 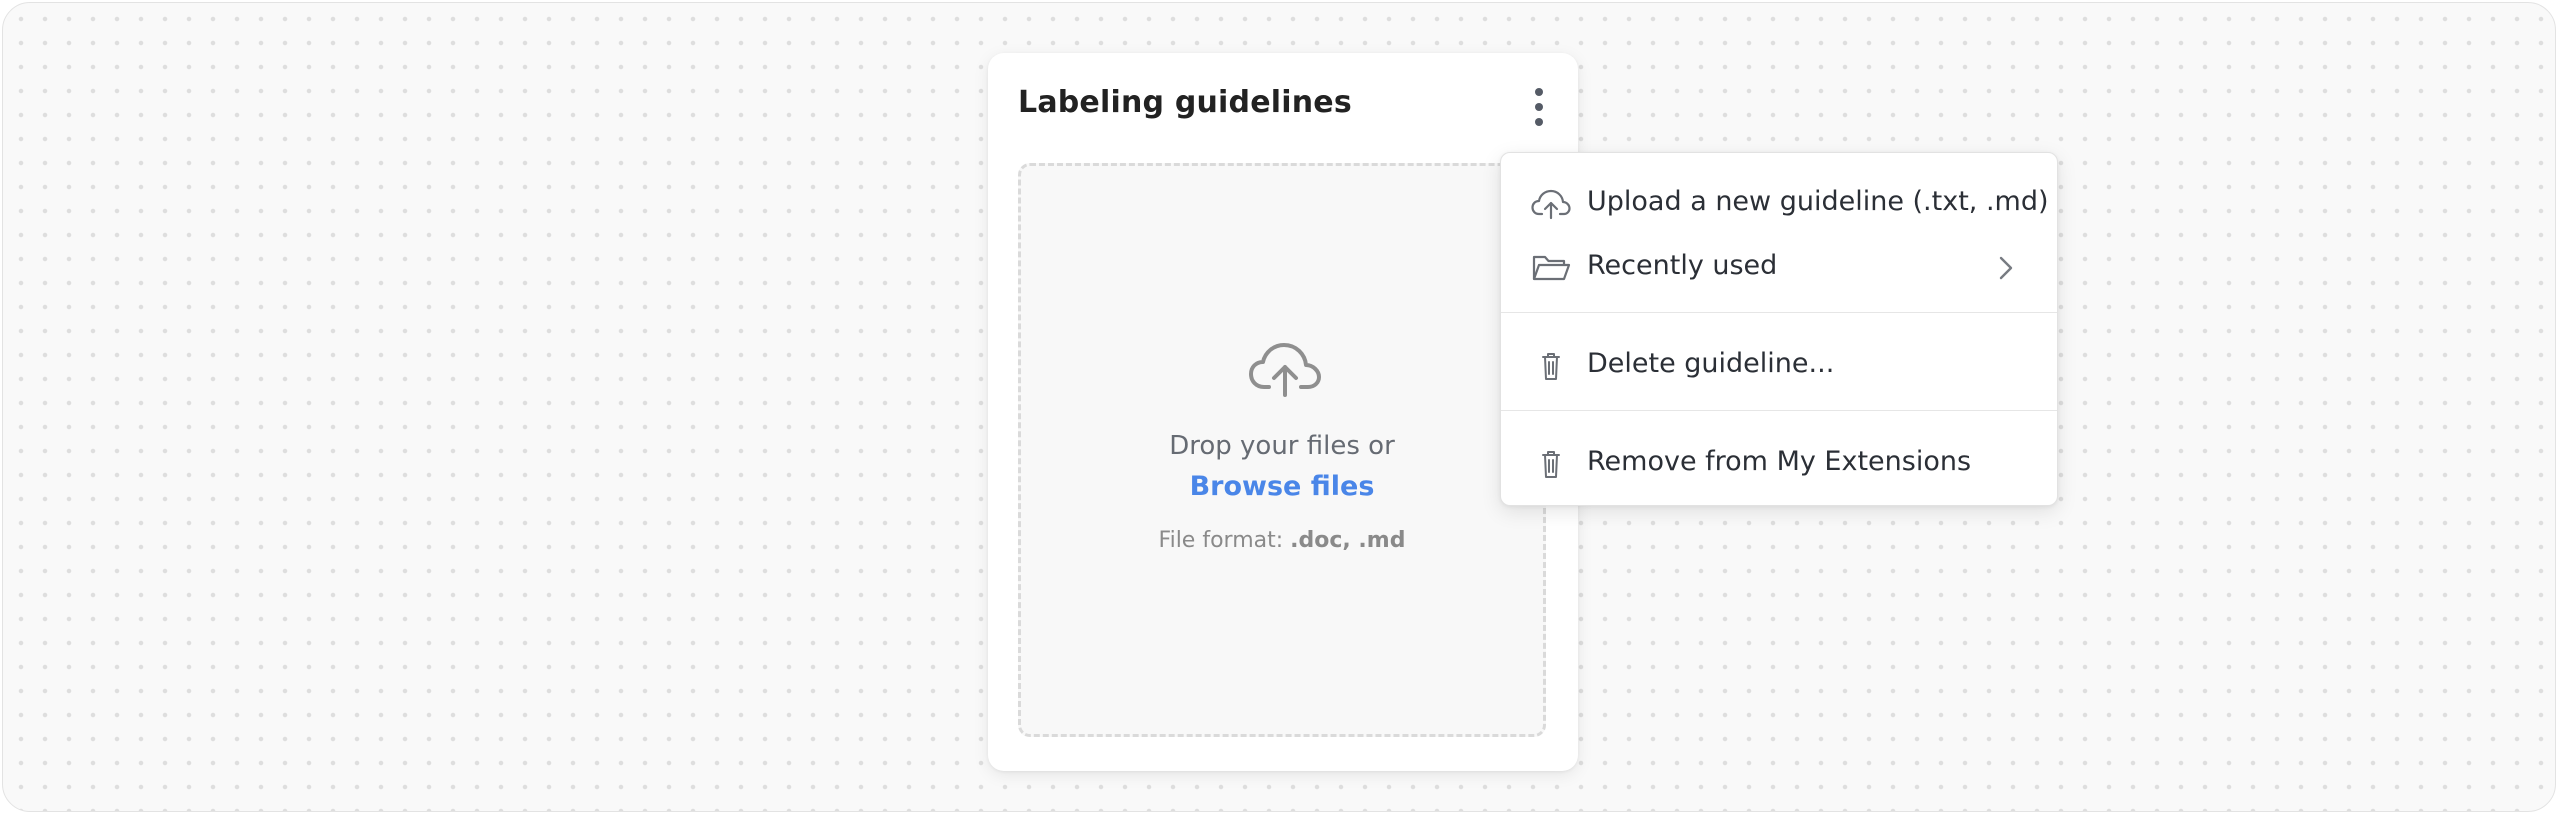 I want to click on card-title: Labeling guidelines, so click(x=1185, y=102).